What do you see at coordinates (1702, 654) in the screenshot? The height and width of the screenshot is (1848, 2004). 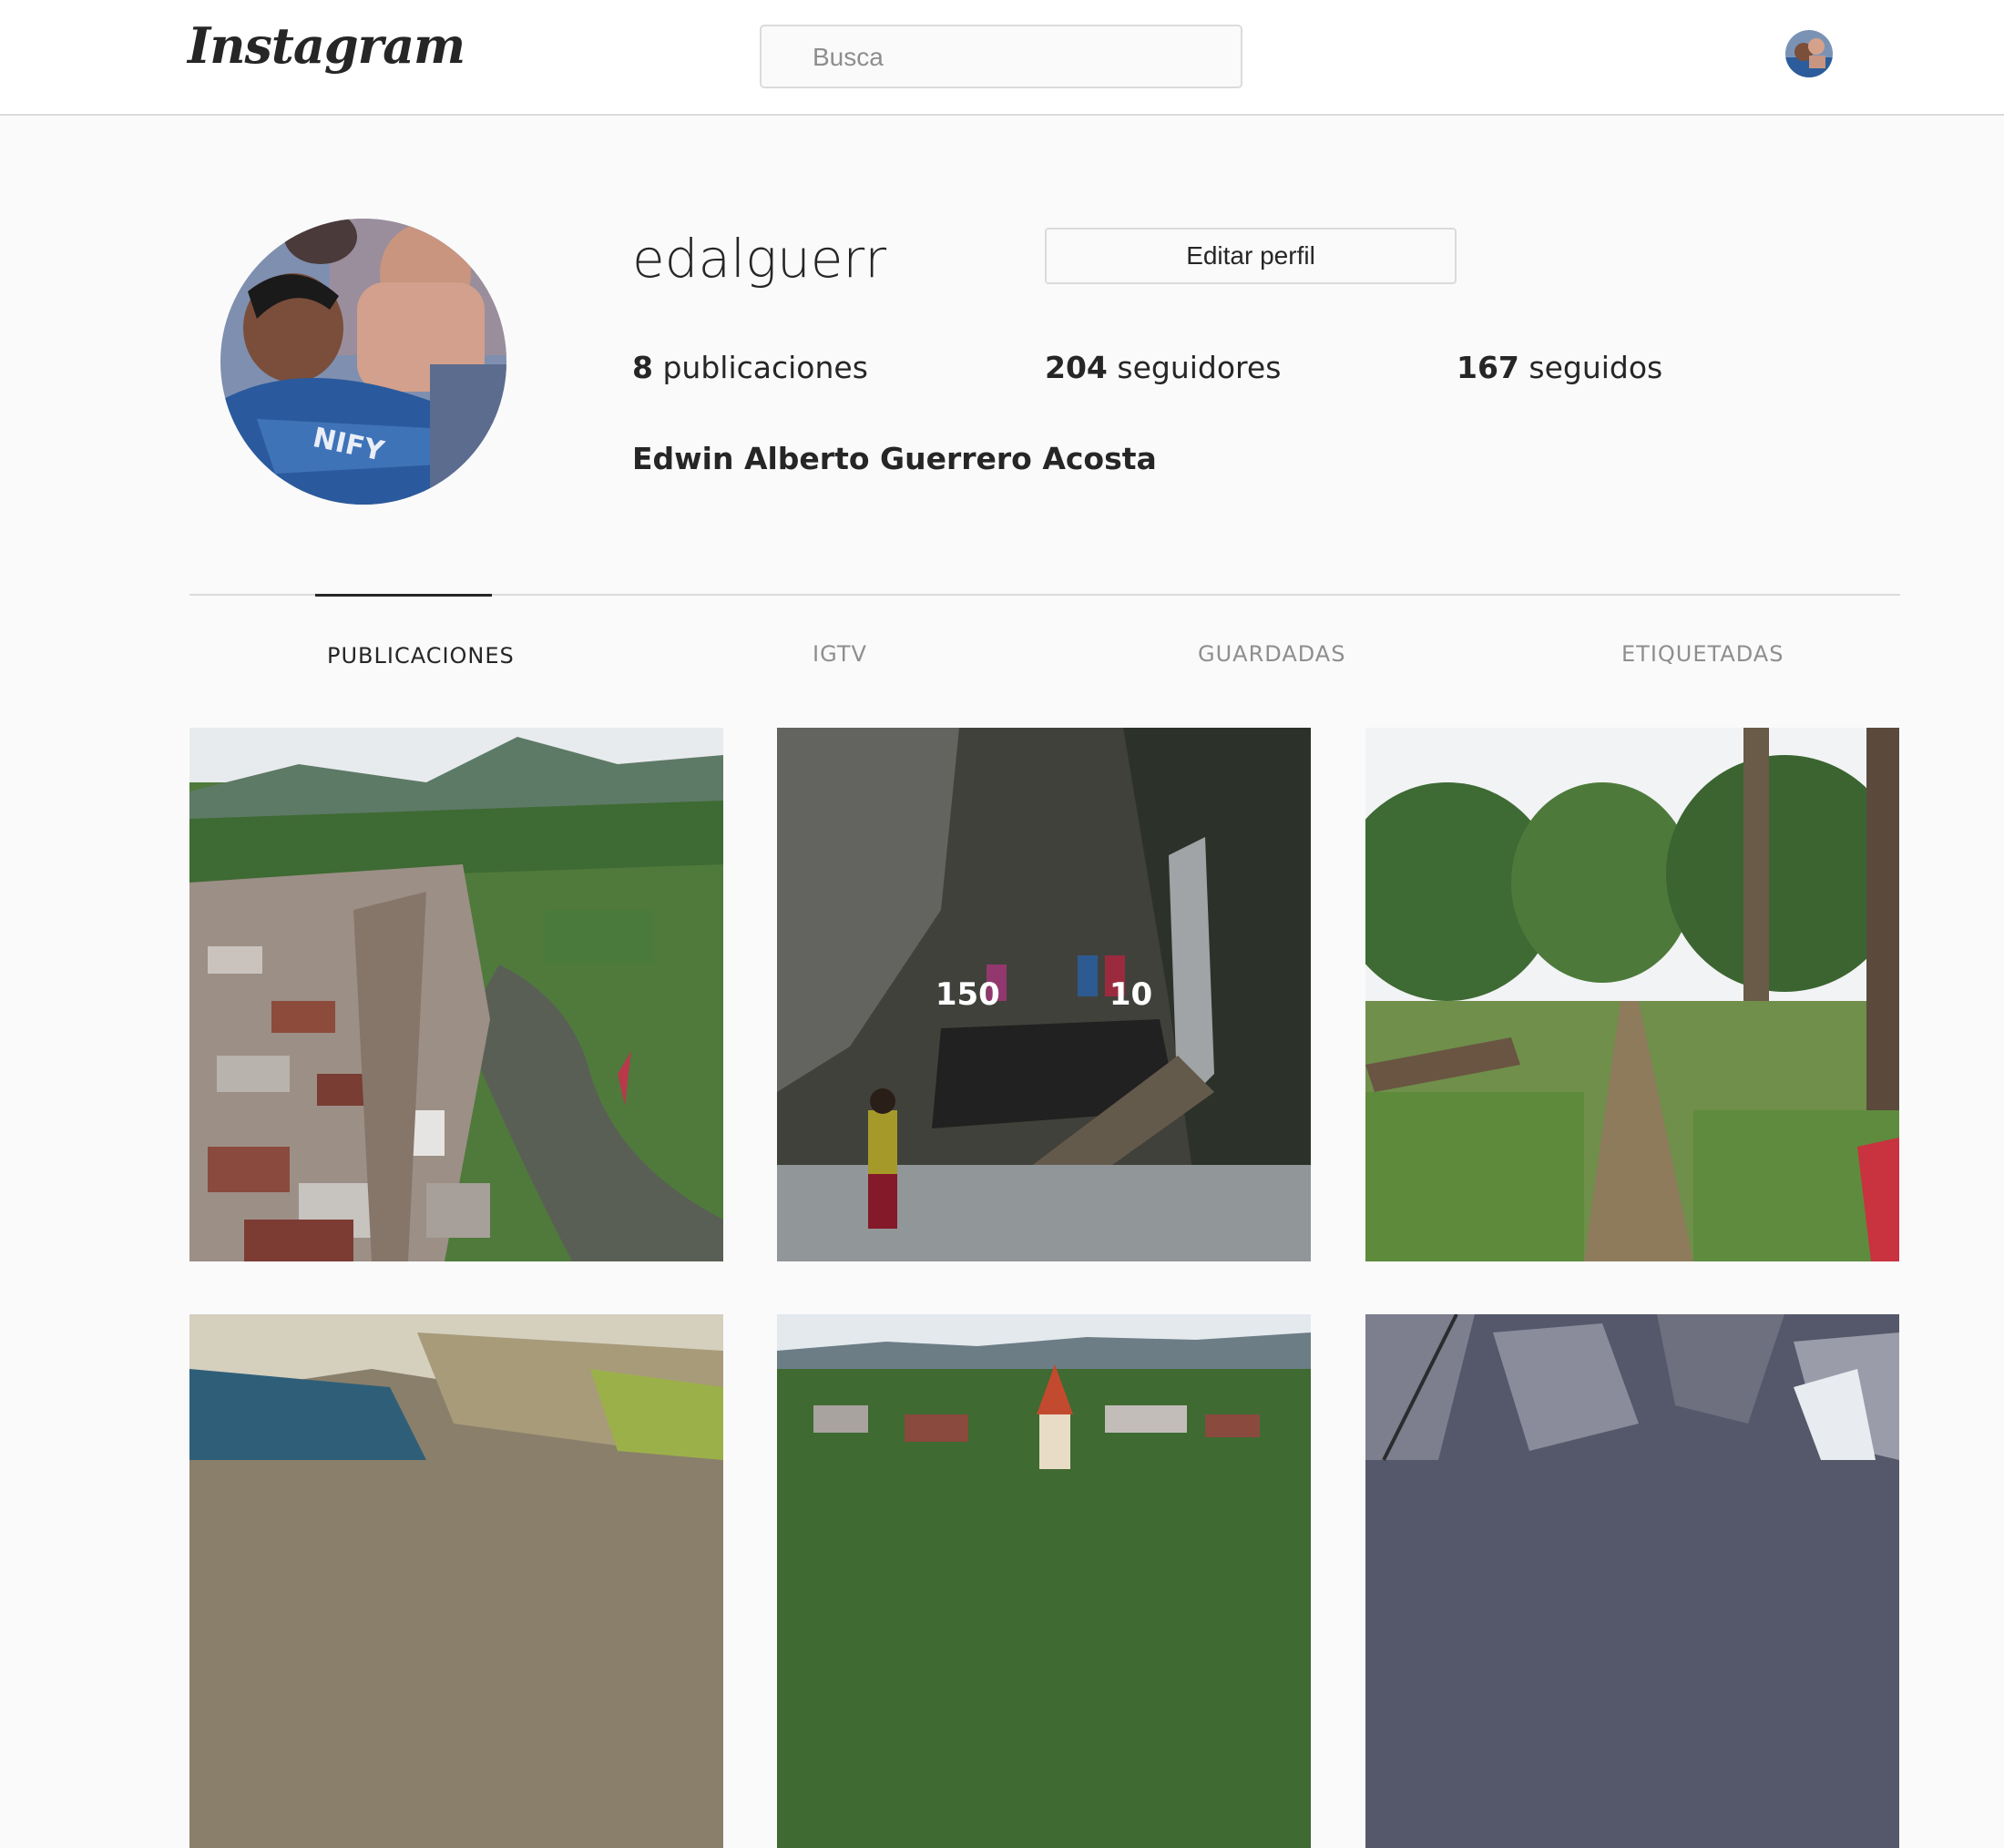 I see `tab-etiquetadas: ETIQUETADAS` at bounding box center [1702, 654].